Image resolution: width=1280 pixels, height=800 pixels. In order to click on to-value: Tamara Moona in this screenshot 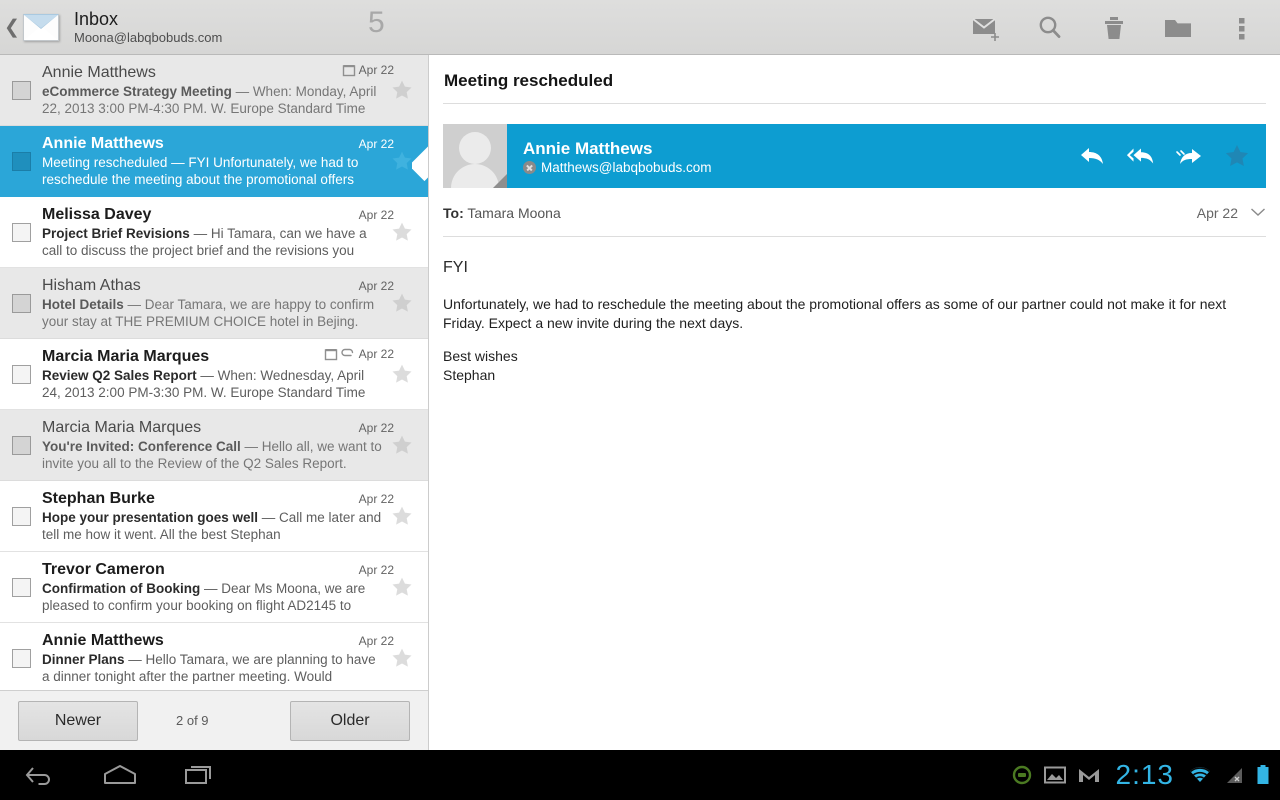, I will do `click(514, 213)`.